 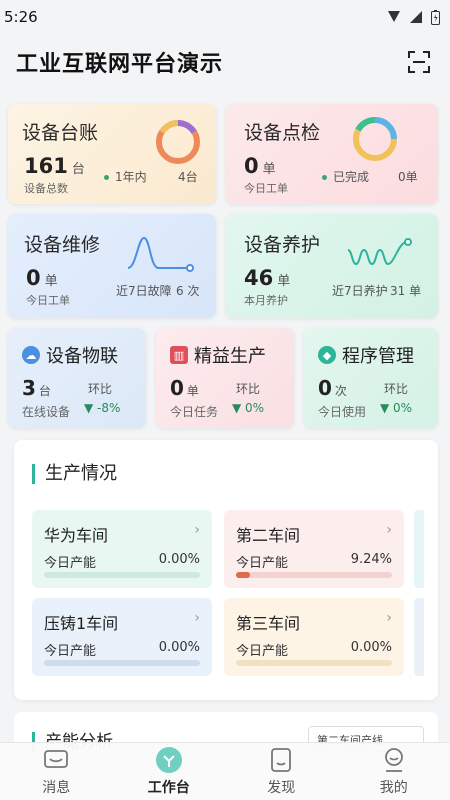 I want to click on card-device-iot: ☁ 设备物联 3台 在线设备 环比 ▼ -8%, so click(x=77, y=378).